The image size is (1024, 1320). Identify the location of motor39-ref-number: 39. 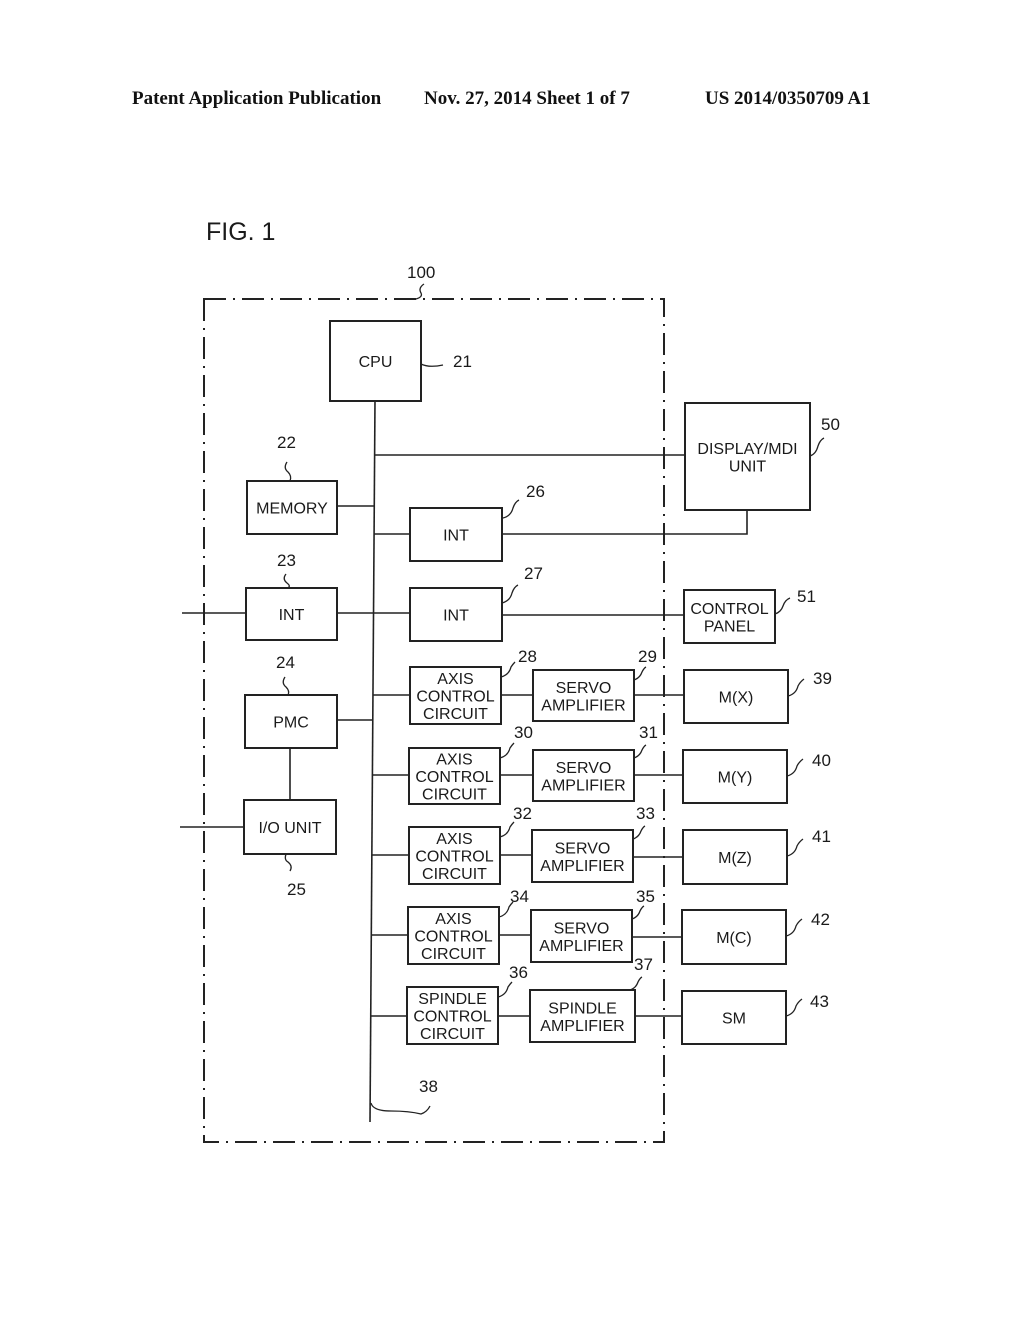
(822, 678).